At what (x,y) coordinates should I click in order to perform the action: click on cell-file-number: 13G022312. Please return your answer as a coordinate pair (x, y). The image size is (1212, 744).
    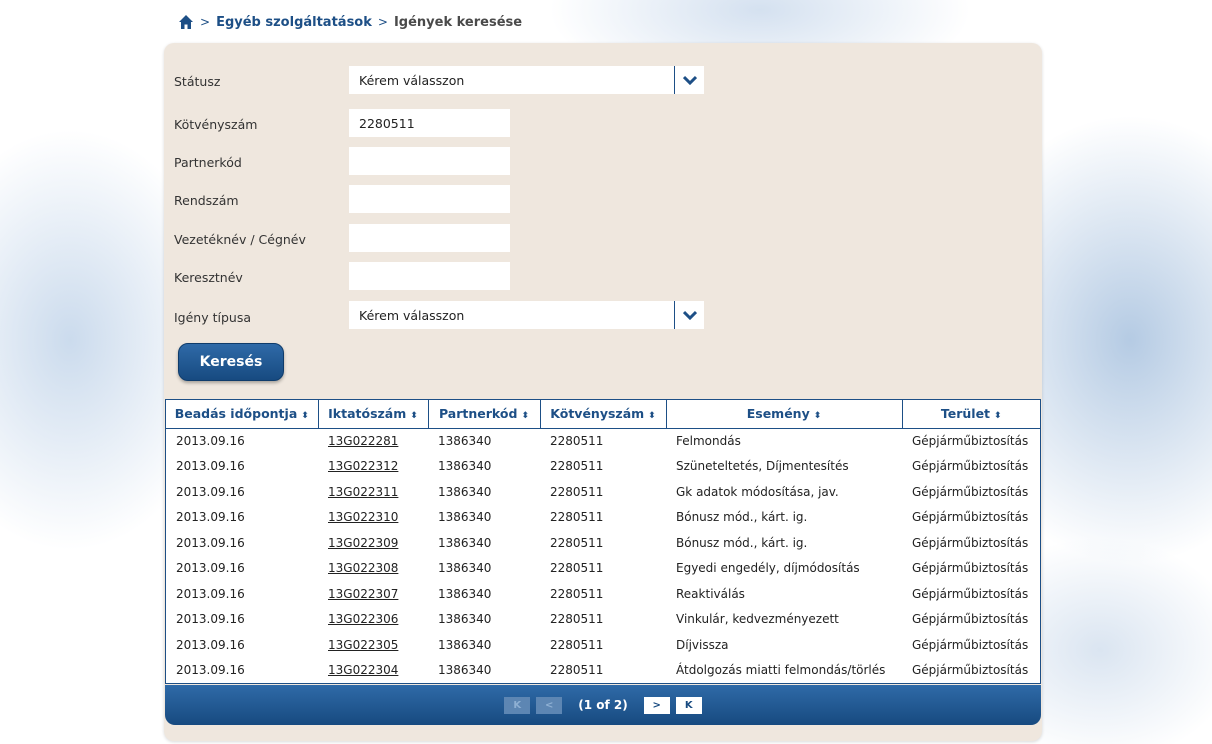
    Looking at the image, I should click on (373, 467).